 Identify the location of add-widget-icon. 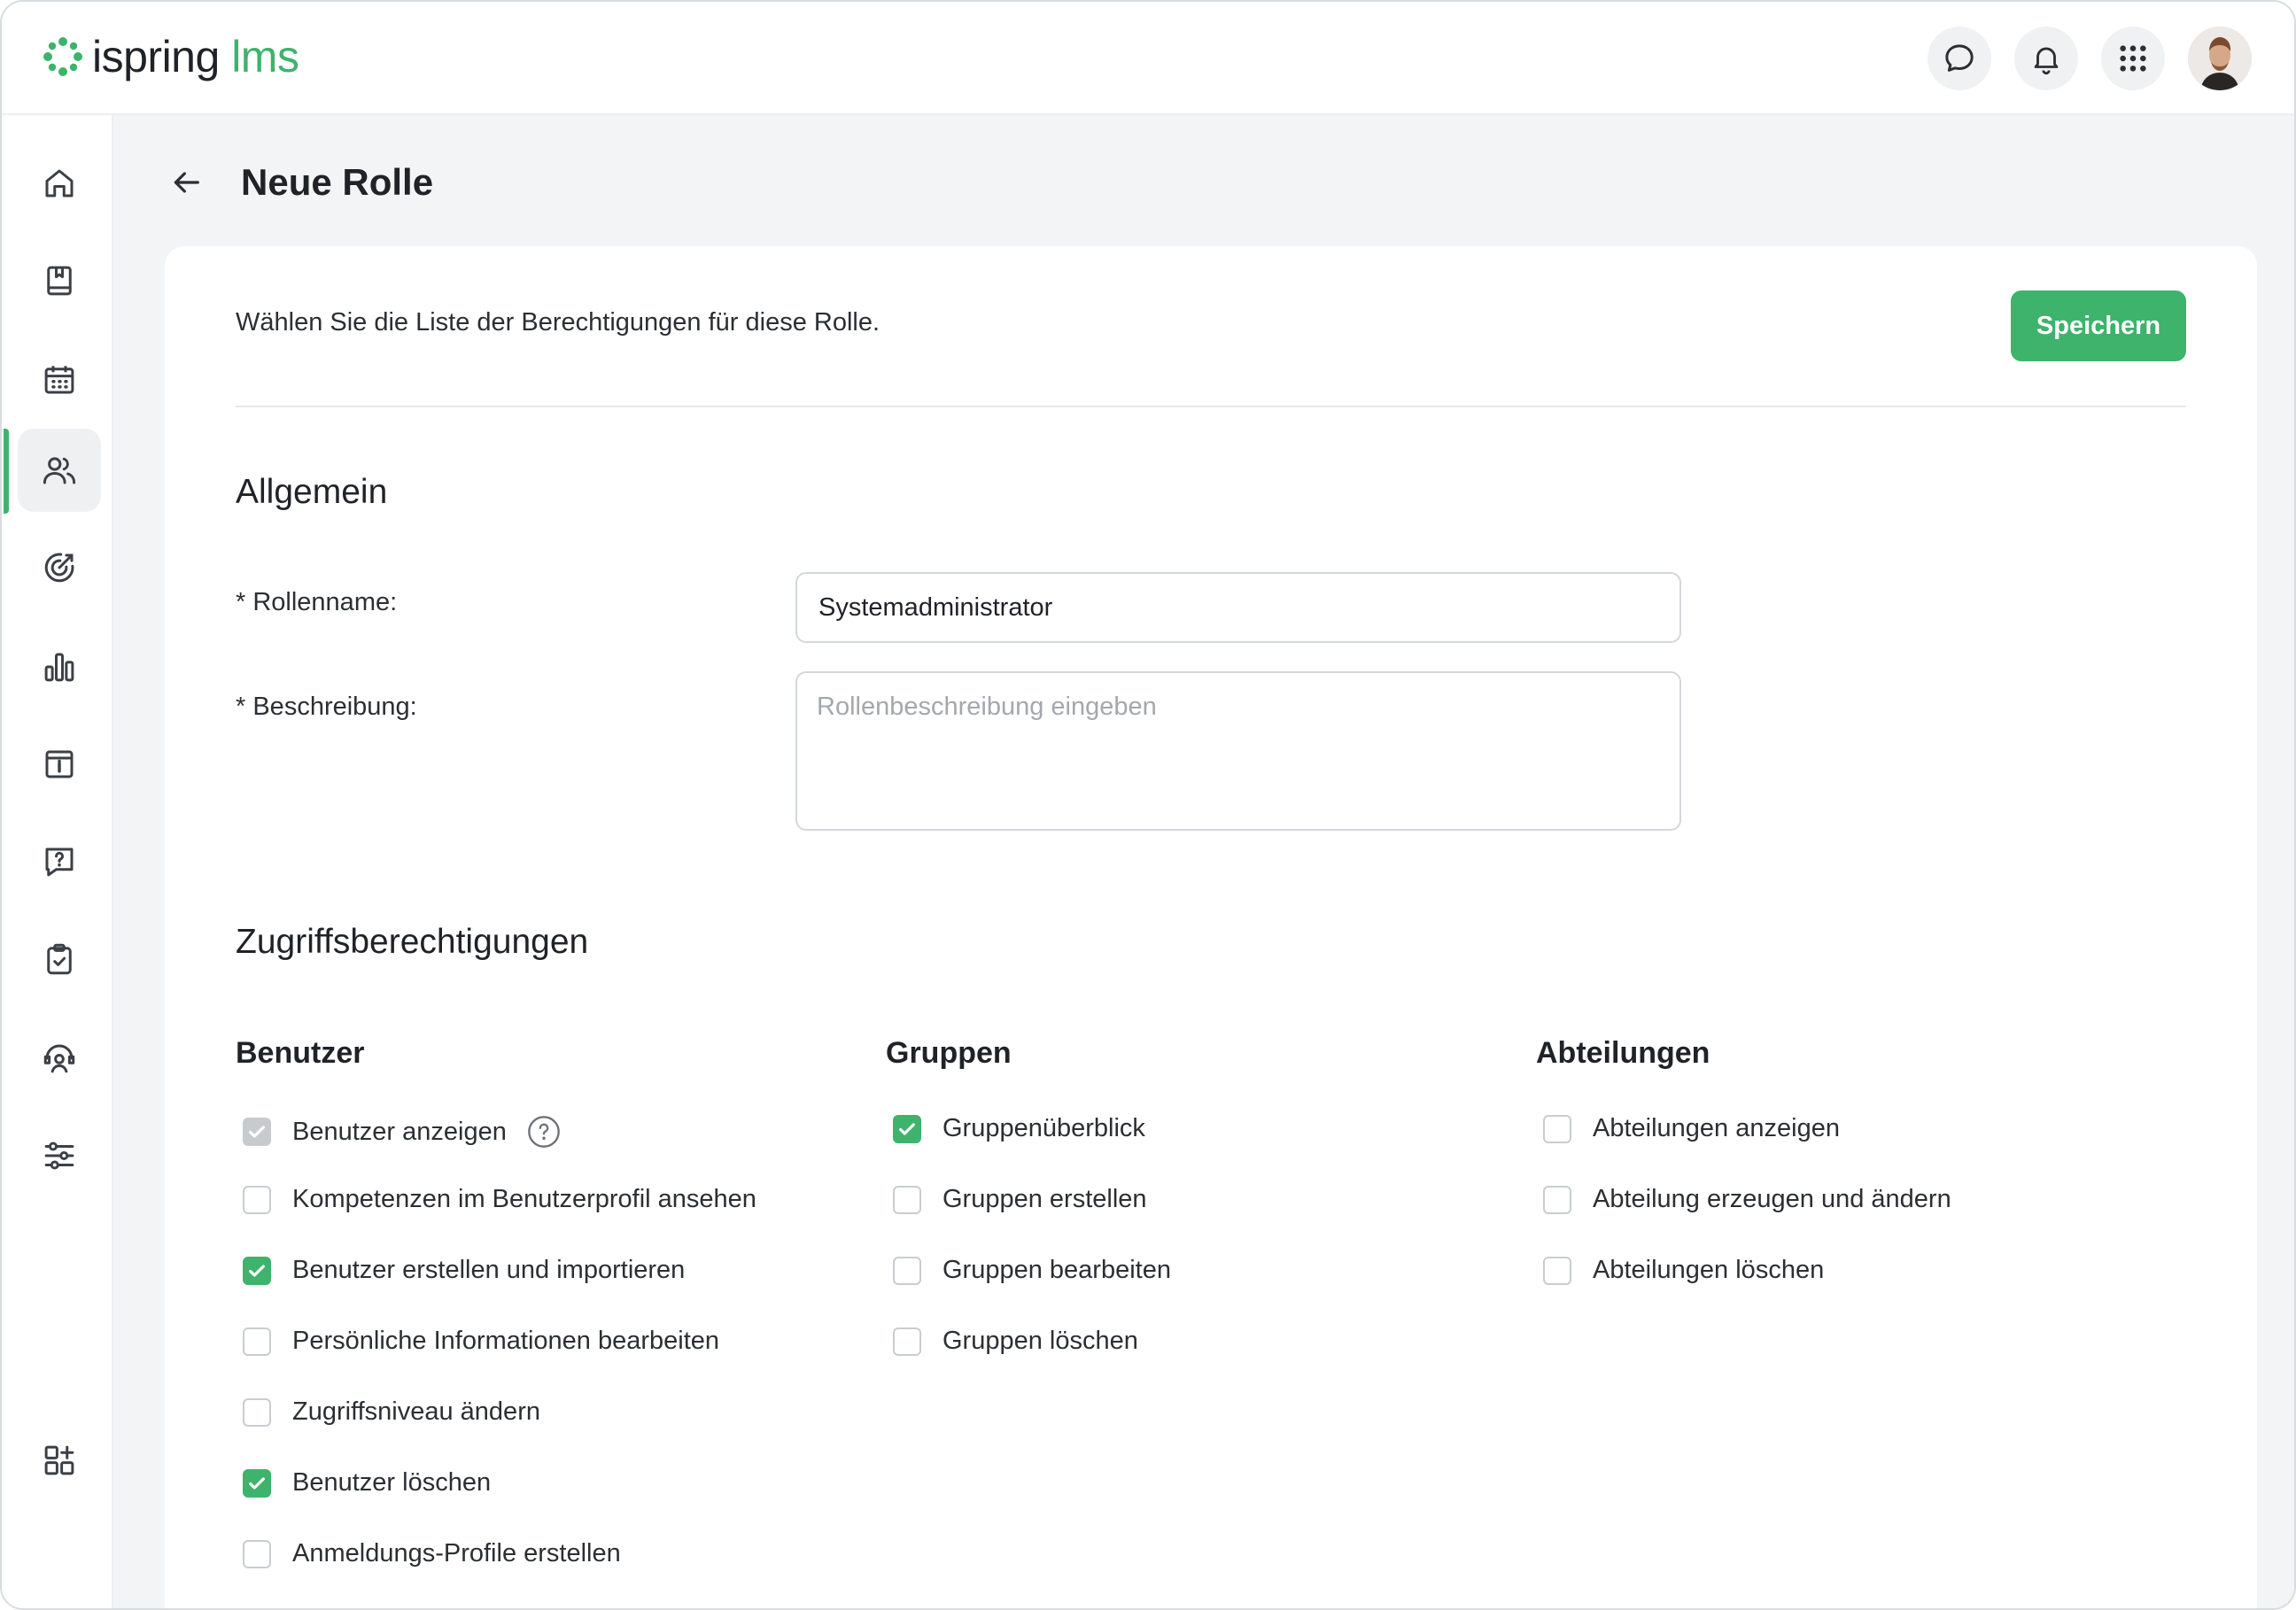
(59, 1460).